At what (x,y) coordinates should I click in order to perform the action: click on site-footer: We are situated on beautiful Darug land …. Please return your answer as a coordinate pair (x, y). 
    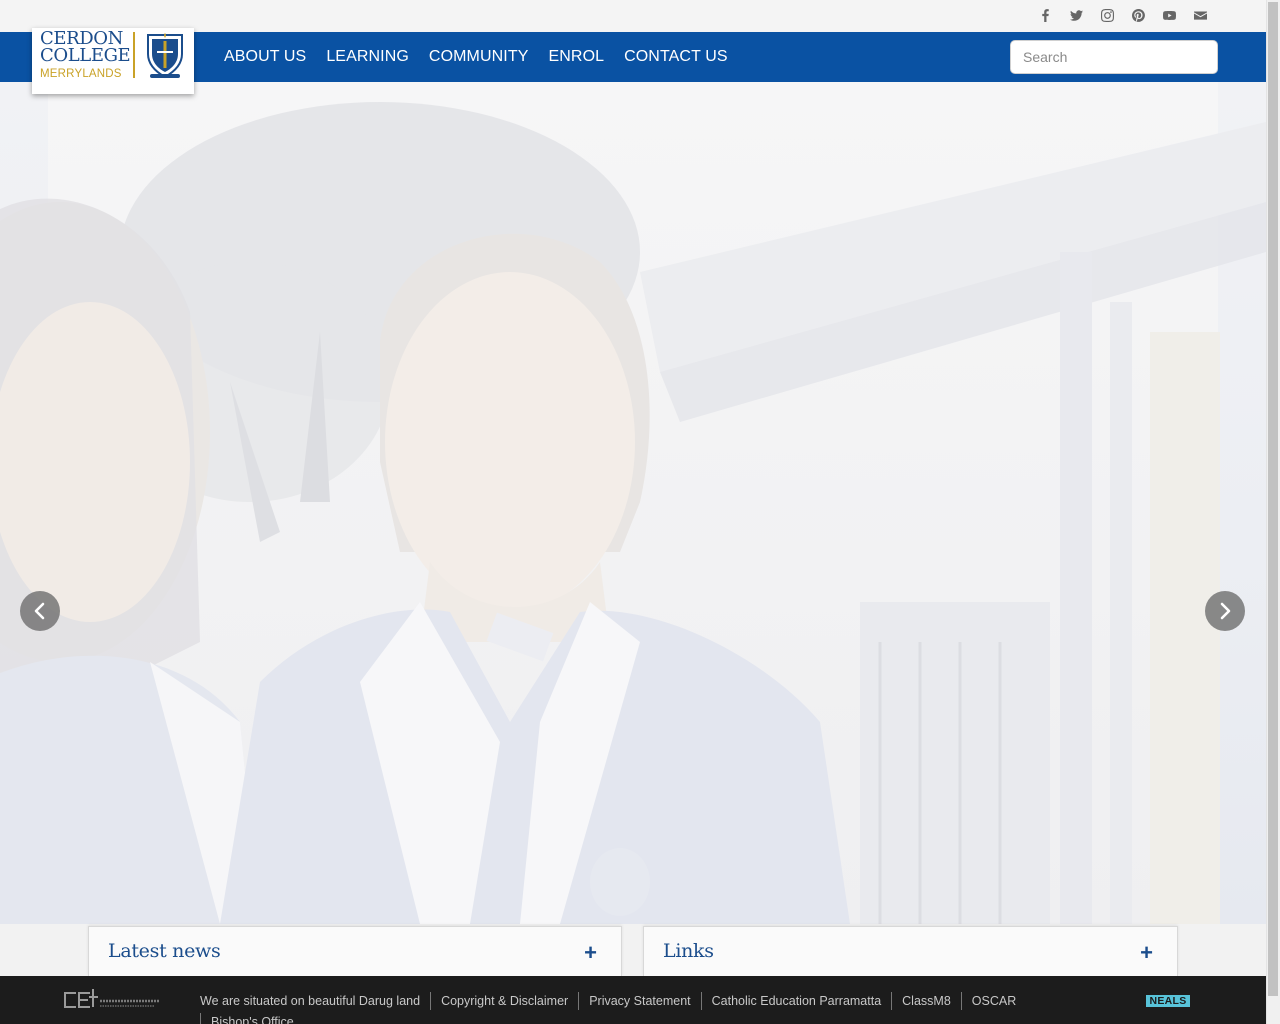
    Looking at the image, I should click on (633, 1000).